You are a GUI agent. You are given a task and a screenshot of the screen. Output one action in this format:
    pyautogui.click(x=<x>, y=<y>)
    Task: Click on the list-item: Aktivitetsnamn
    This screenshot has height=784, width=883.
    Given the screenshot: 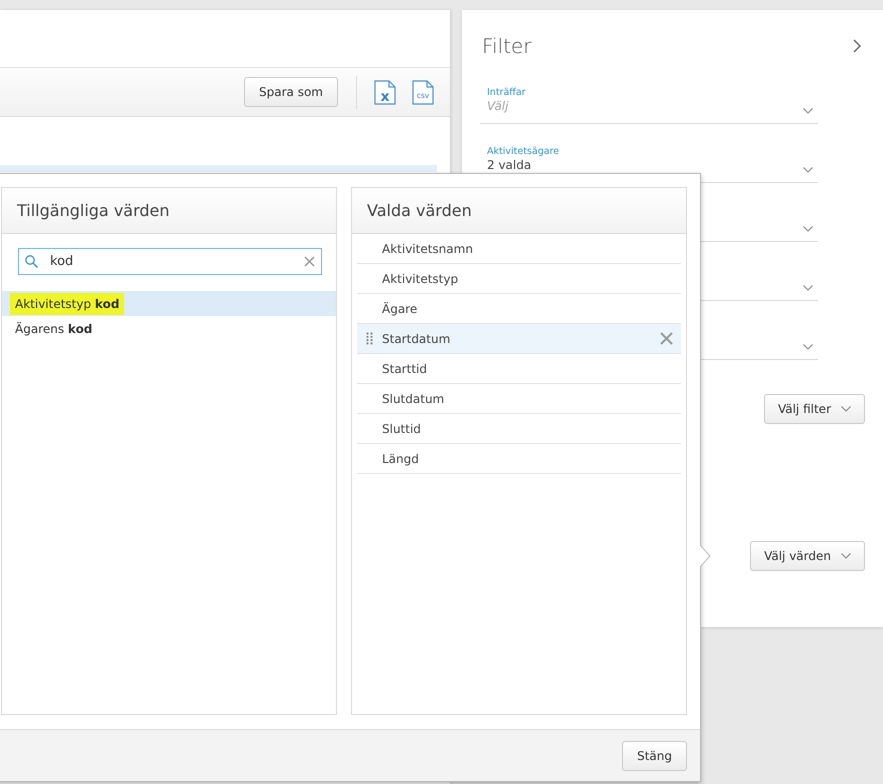 What is the action you would take?
    pyautogui.click(x=519, y=249)
    